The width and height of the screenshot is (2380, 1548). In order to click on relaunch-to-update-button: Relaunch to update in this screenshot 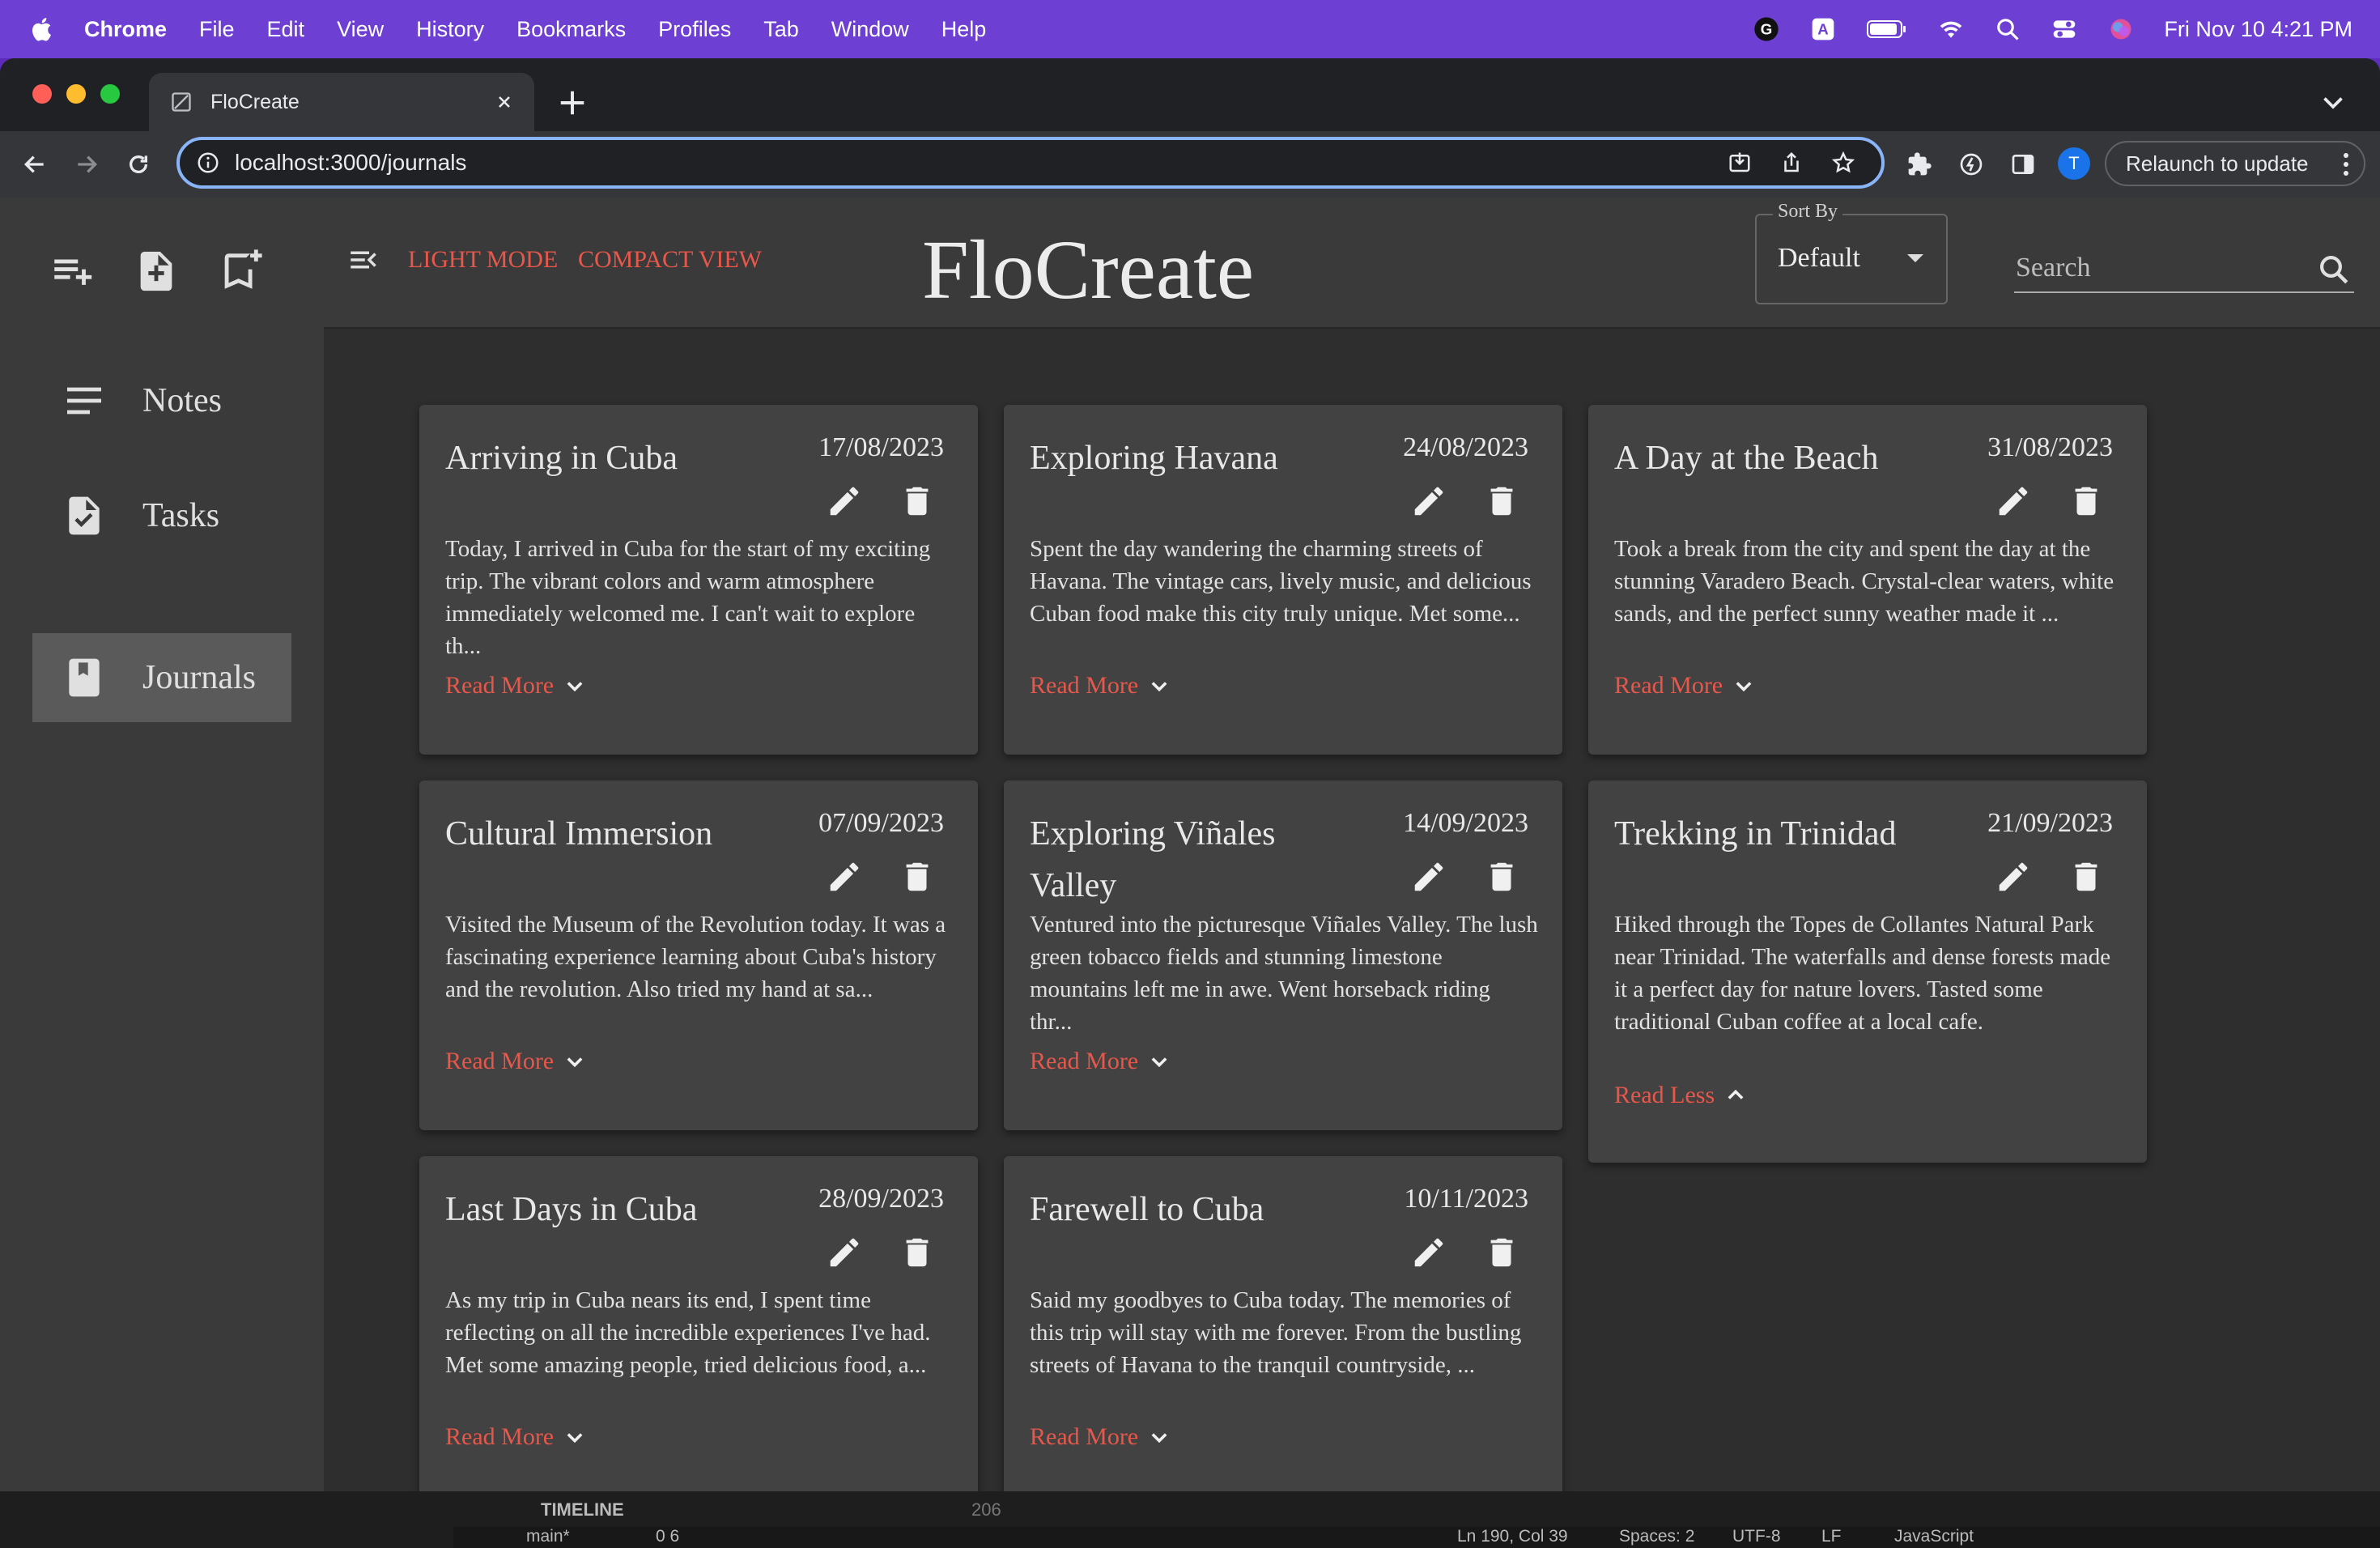, I will do `click(2235, 164)`.